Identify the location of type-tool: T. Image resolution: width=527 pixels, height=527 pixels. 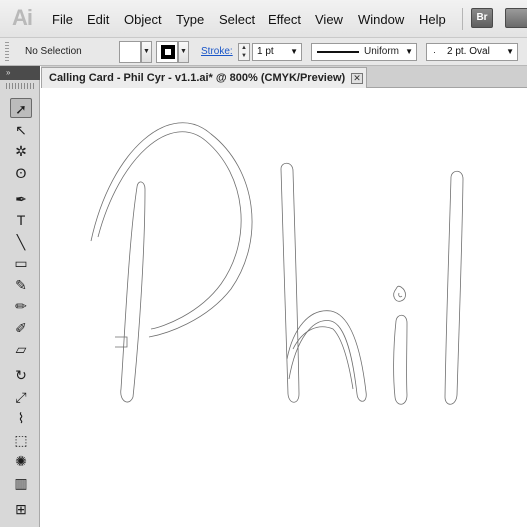
(21, 220).